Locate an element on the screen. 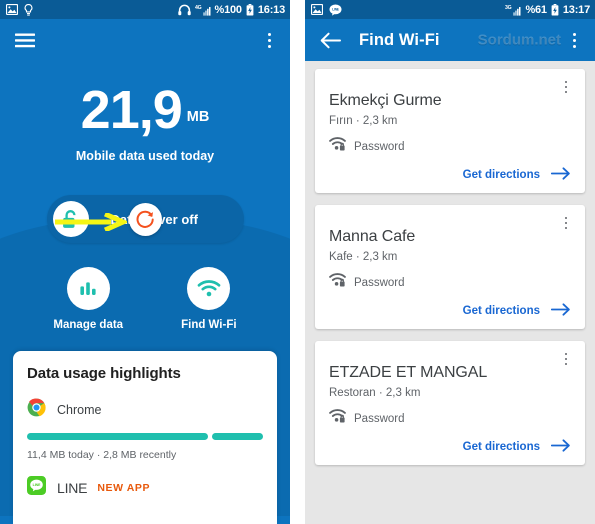 This screenshot has height=524, width=595. signal-3g-icon: 3G is located at coordinates (513, 10).